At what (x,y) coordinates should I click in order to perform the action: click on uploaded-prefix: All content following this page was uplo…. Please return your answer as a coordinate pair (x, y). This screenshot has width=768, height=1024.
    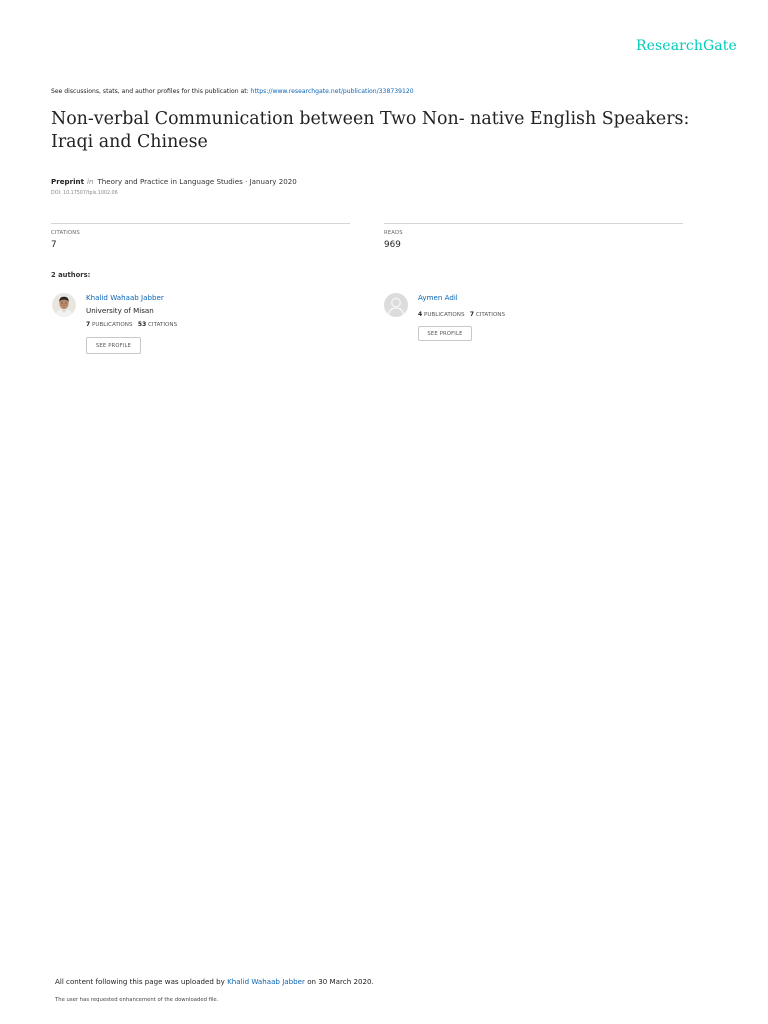
    Looking at the image, I should click on (140, 981).